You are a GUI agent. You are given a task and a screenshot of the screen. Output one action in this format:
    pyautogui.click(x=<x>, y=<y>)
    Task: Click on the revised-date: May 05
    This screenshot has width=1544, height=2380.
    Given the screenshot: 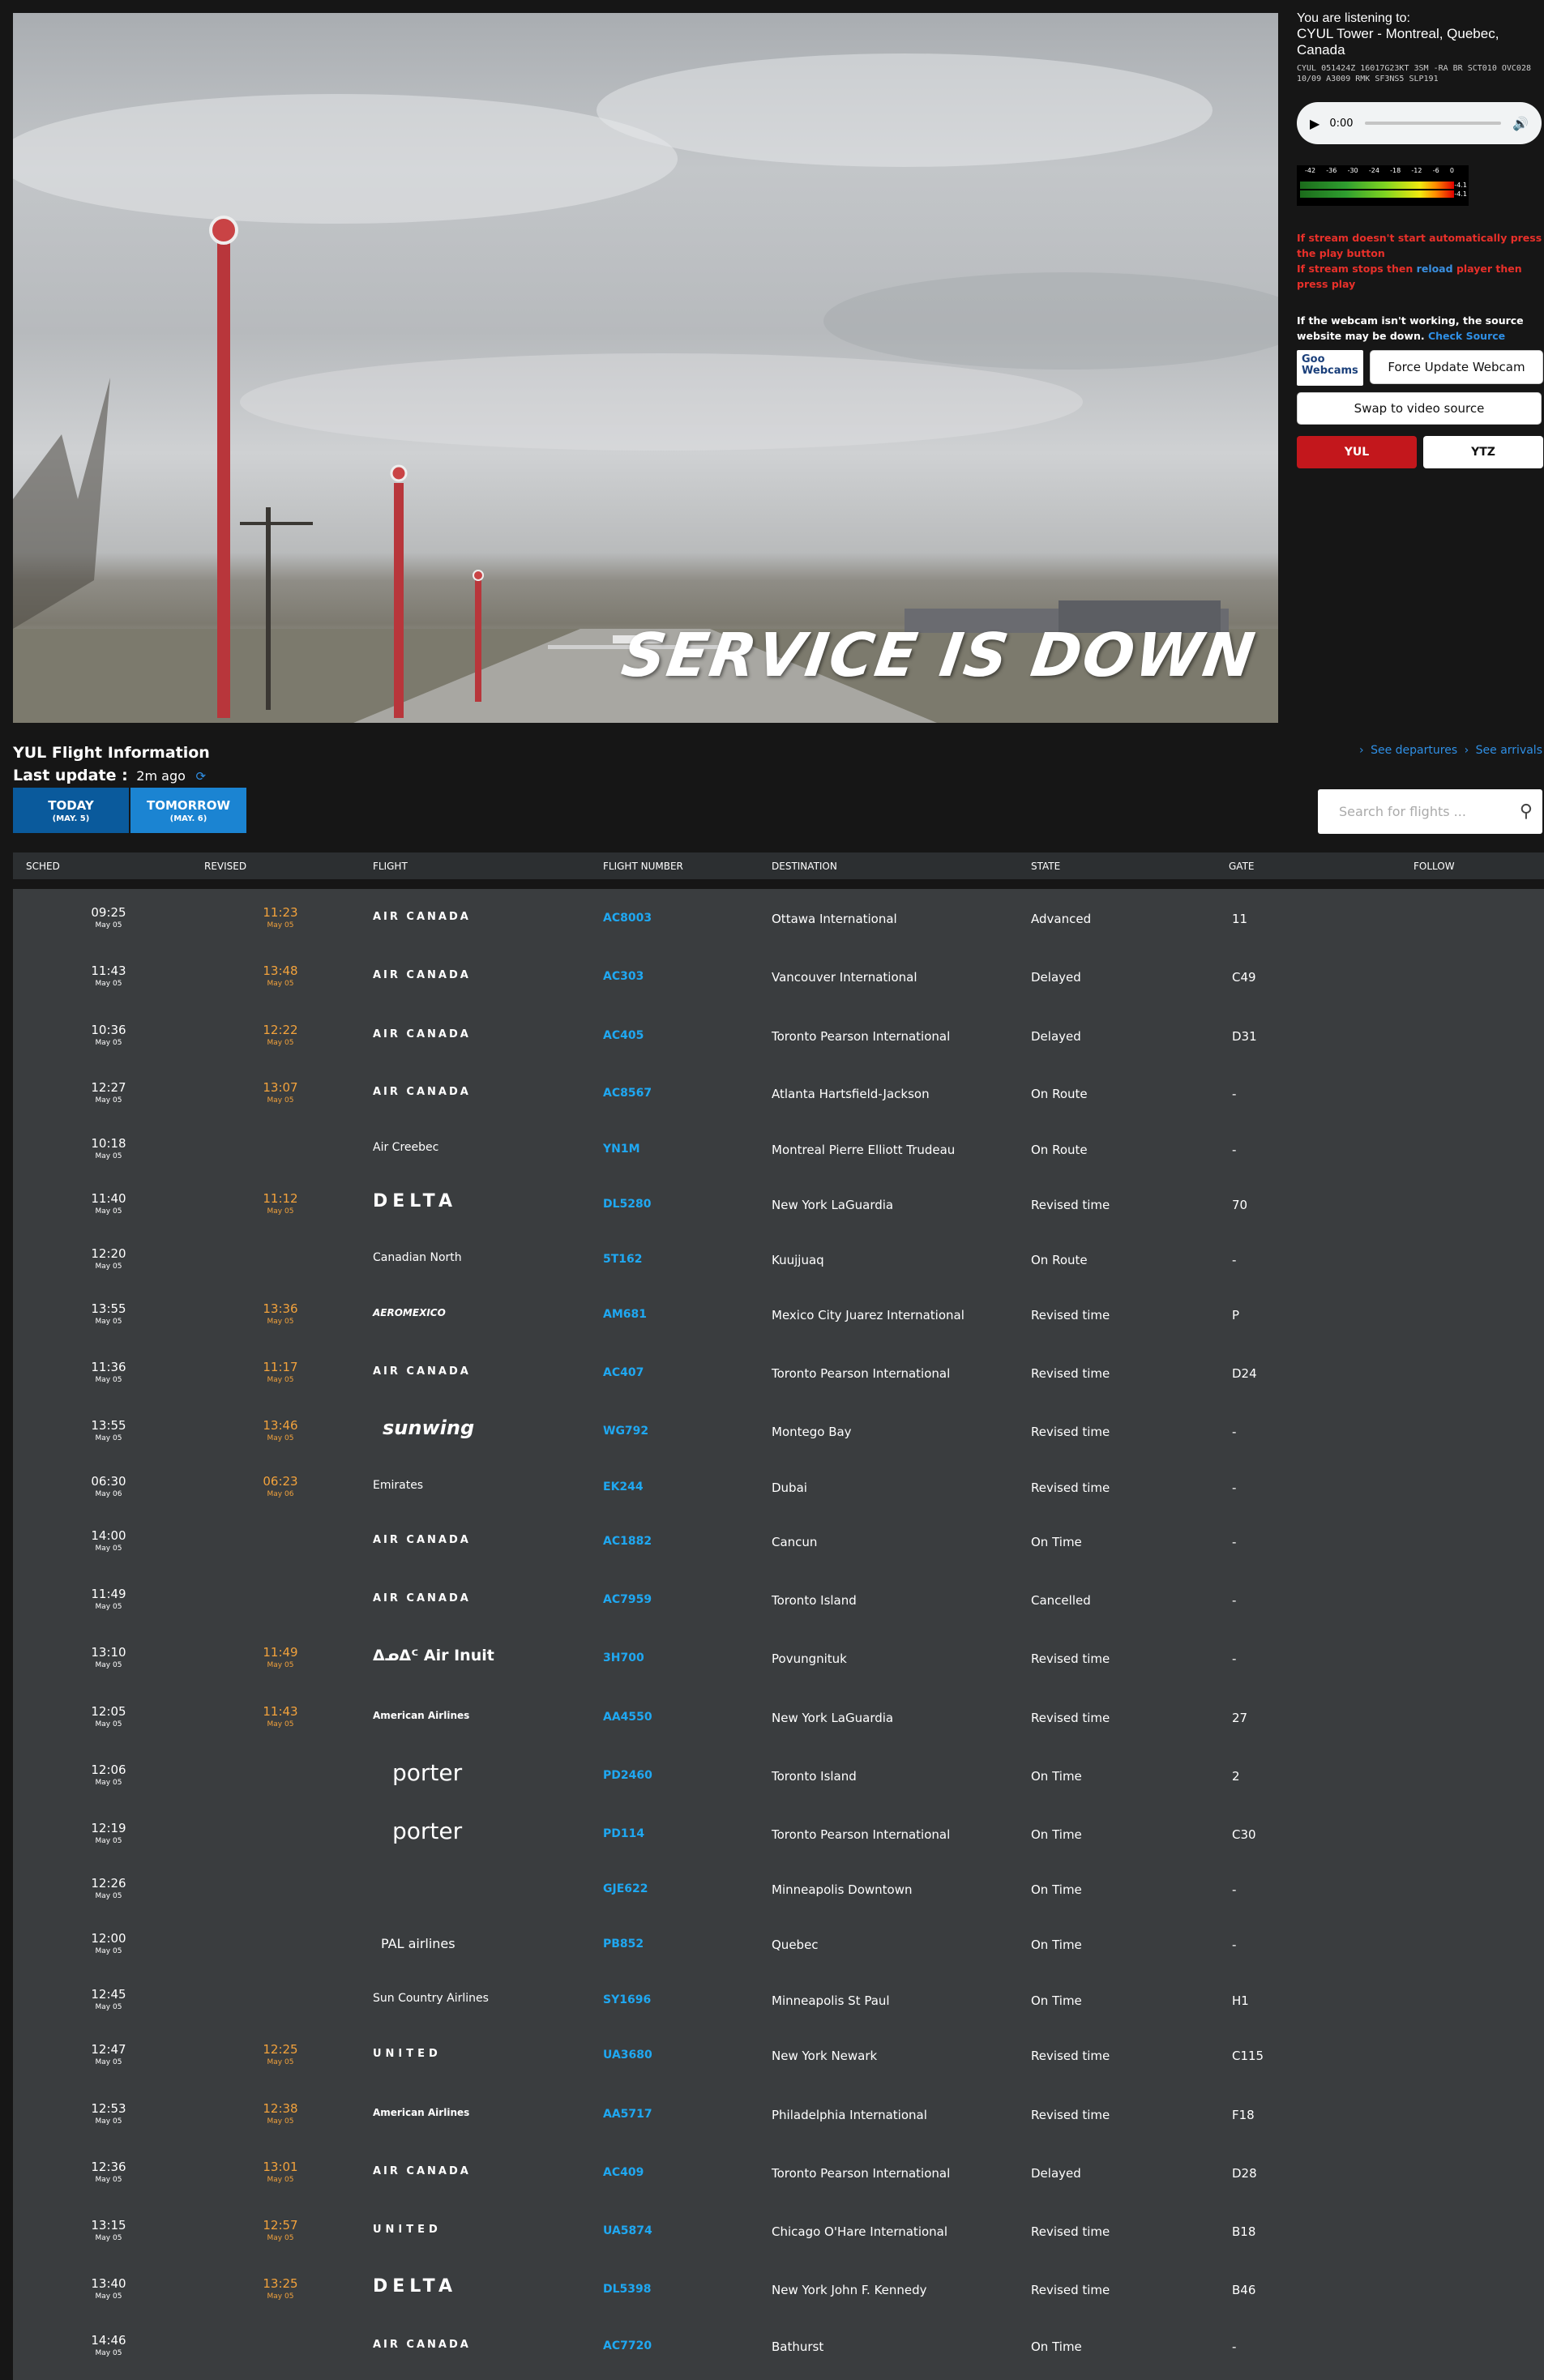 What is the action you would take?
    pyautogui.click(x=280, y=1211)
    